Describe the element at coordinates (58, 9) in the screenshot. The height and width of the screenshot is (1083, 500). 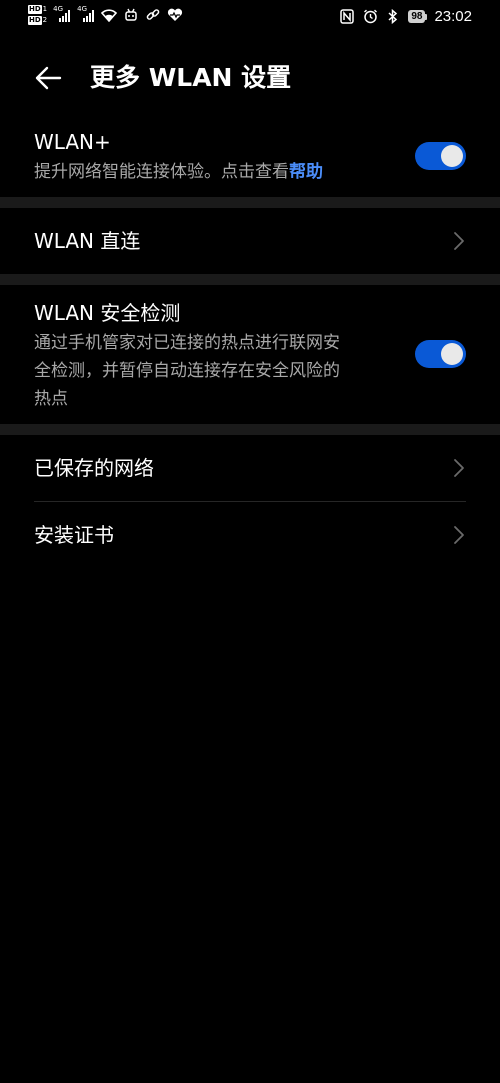
I see `signal-1-gen-label: 4G` at that location.